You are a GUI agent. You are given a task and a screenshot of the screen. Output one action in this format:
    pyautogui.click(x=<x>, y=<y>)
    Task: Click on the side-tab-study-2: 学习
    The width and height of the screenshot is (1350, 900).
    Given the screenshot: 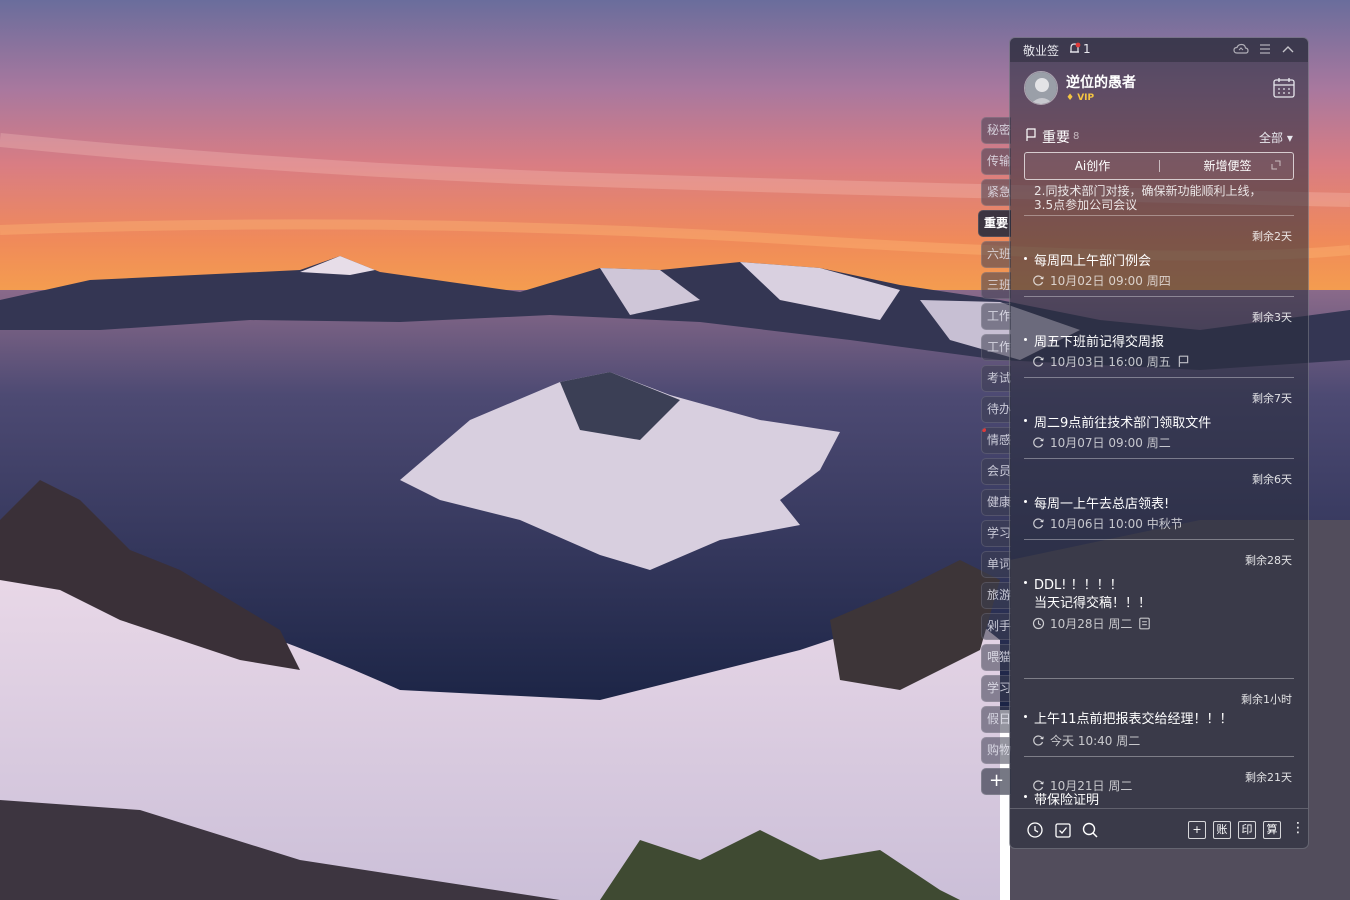 What is the action you would take?
    pyautogui.click(x=996, y=688)
    